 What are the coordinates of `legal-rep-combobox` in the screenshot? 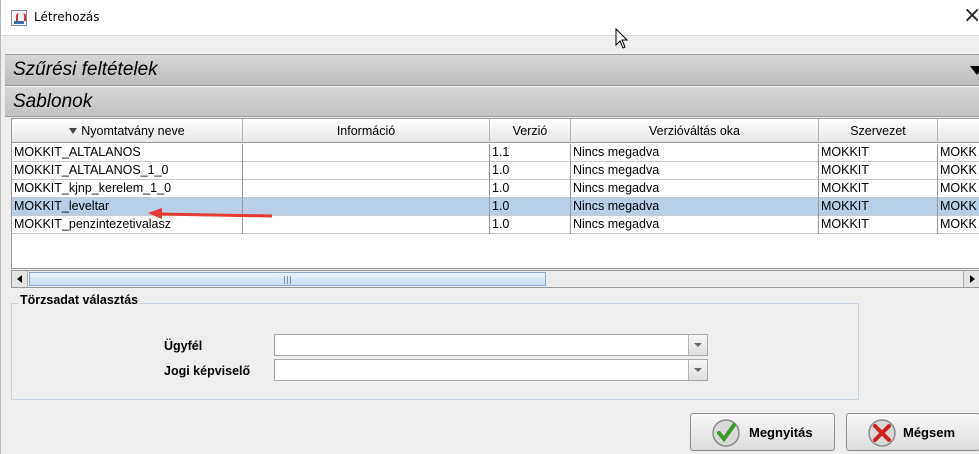 It's located at (491, 370).